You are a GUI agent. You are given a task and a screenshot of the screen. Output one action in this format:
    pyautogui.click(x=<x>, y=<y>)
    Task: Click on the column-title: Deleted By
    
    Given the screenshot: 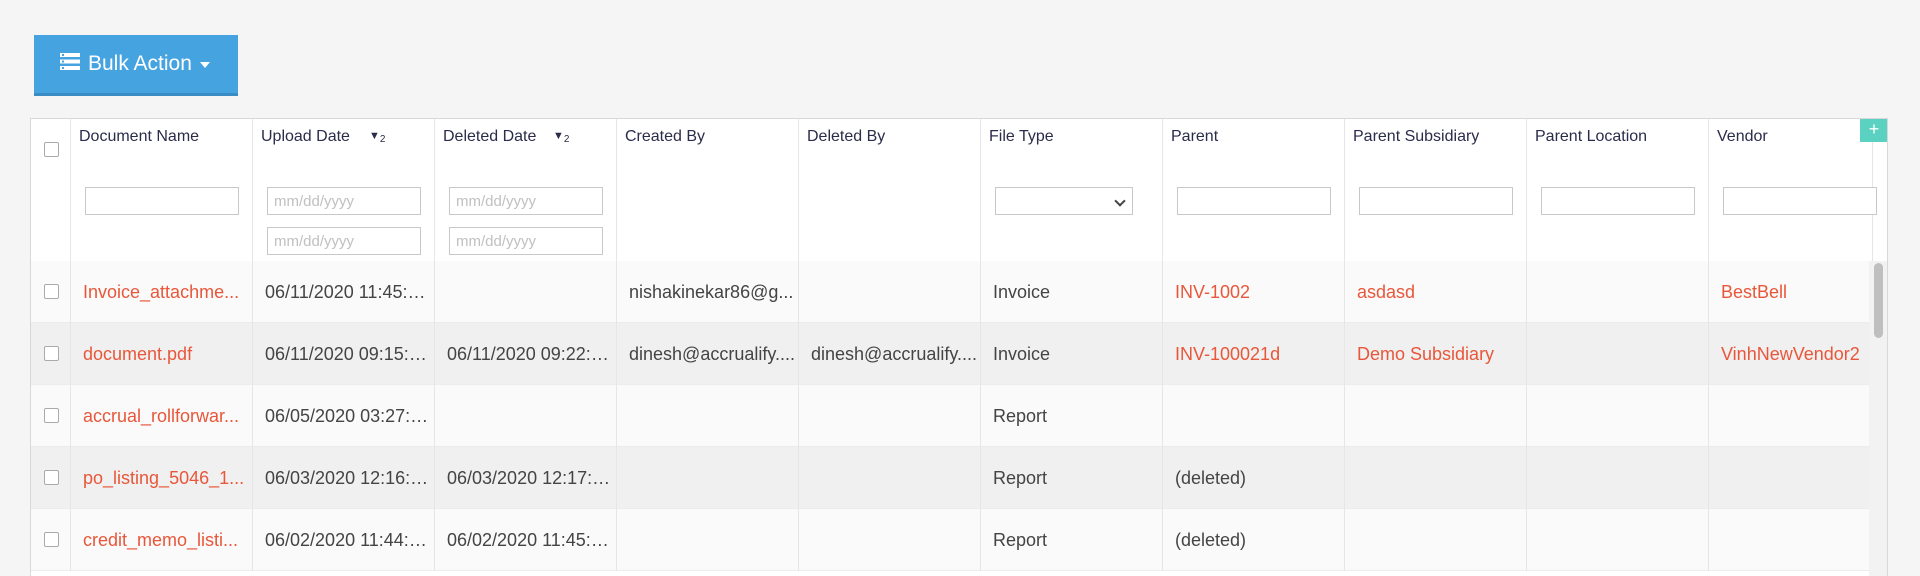 What is the action you would take?
    pyautogui.click(x=846, y=137)
    